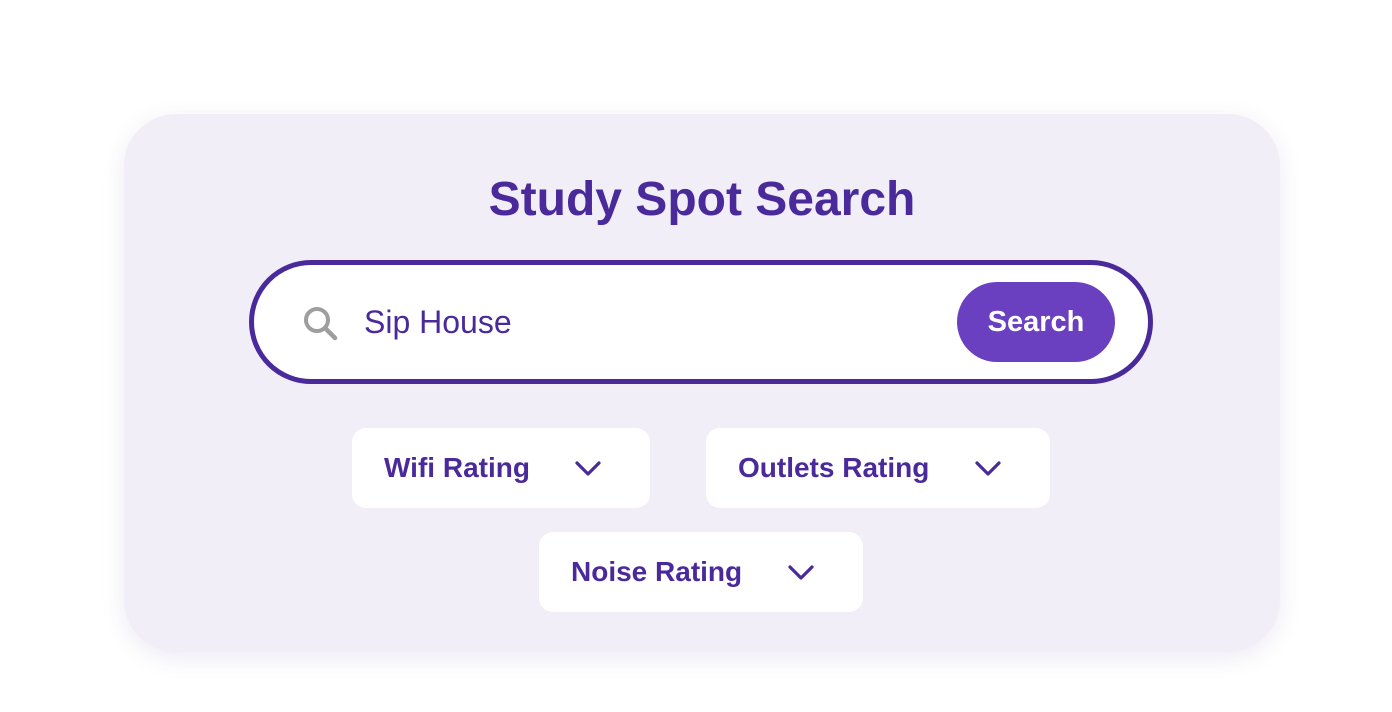 The image size is (1392, 712). I want to click on noise-rating-dropdown: Noise Rating, so click(701, 572).